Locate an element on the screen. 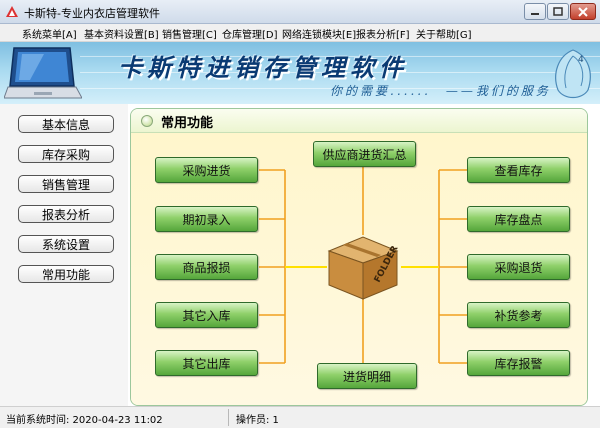 The height and width of the screenshot is (428, 600). menu-system: 系统菜单[A] is located at coordinates (49, 33).